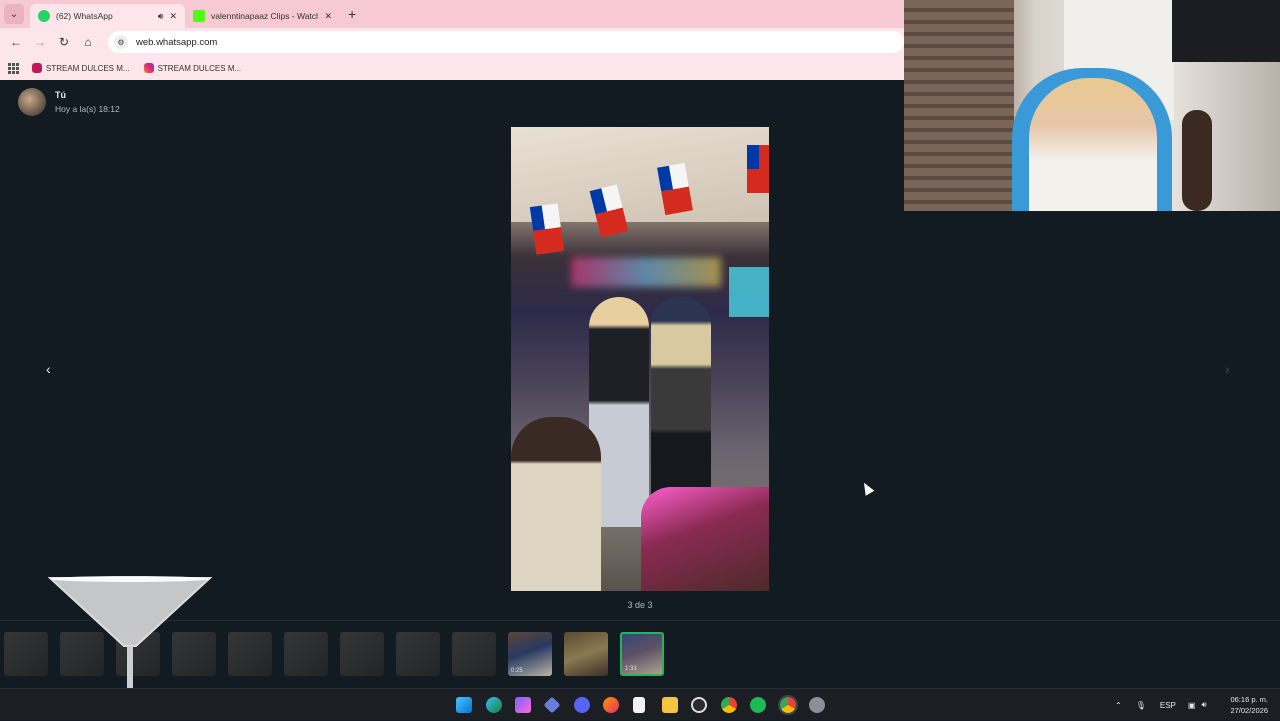 The width and height of the screenshot is (1280, 721). What do you see at coordinates (556, 504) in the screenshot?
I see `seated-person-image` at bounding box center [556, 504].